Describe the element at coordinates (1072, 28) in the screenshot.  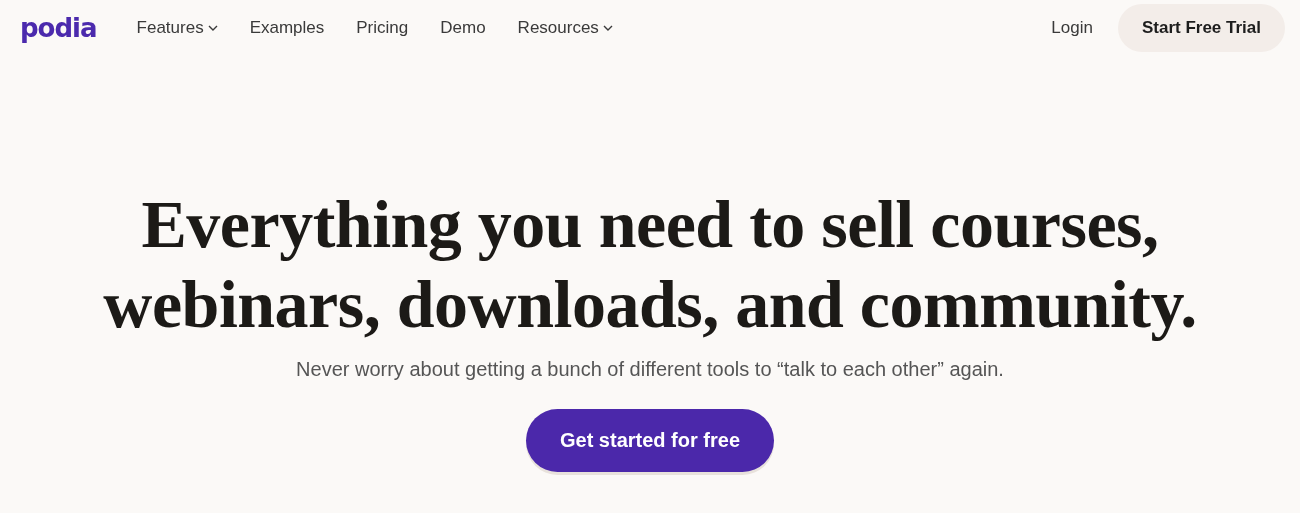
I see `login-link: Login` at that location.